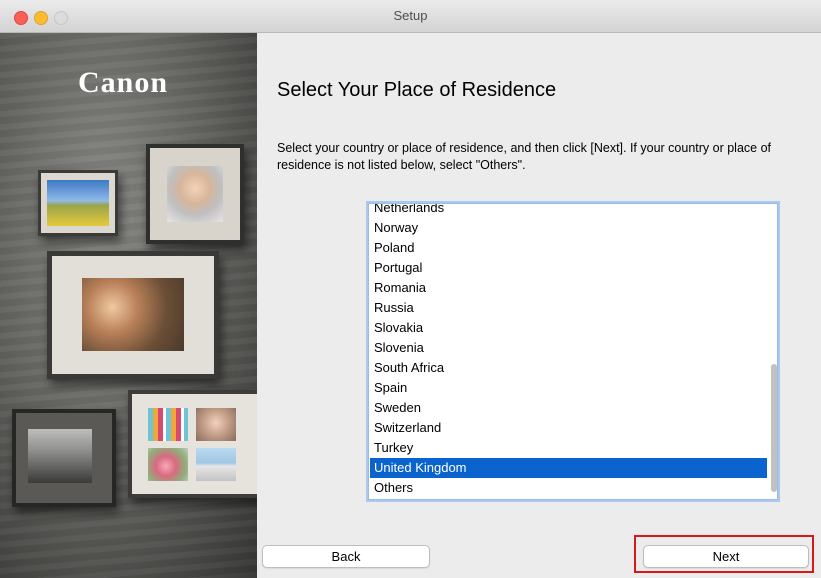  What do you see at coordinates (568, 228) in the screenshot?
I see `list-item-norway: Norway` at bounding box center [568, 228].